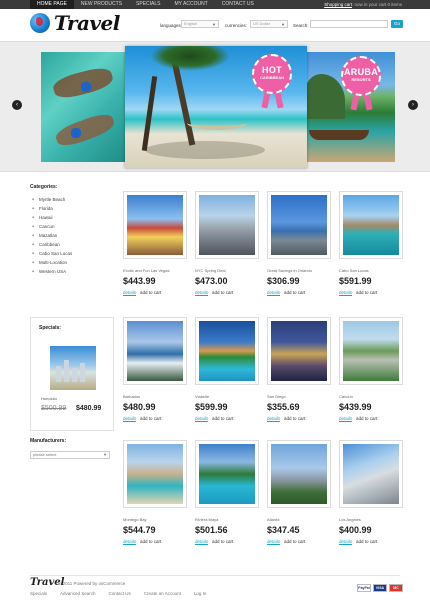 The height and width of the screenshot is (611, 430). I want to click on aruba-resorts-badge: ARUBA RESORTS, so click(361, 76).